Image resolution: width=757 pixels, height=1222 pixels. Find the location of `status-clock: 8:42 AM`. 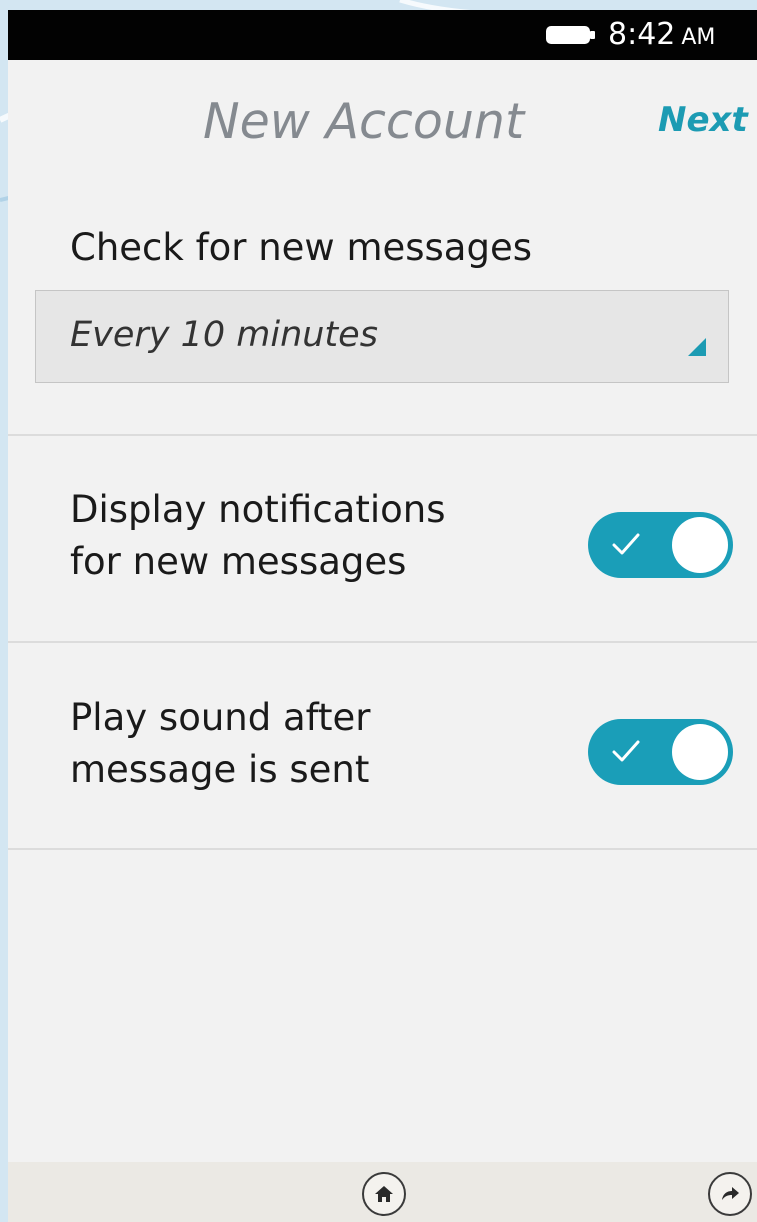

status-clock: 8:42 AM is located at coordinates (661, 35).